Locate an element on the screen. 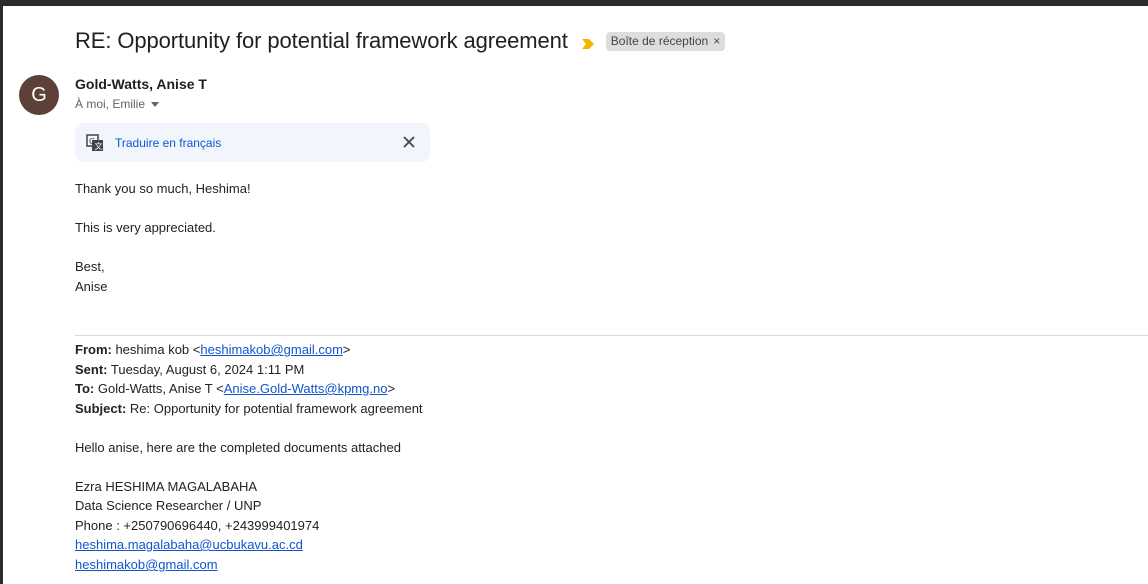 The height and width of the screenshot is (584, 1148). chevron-down-icon is located at coordinates (155, 104).